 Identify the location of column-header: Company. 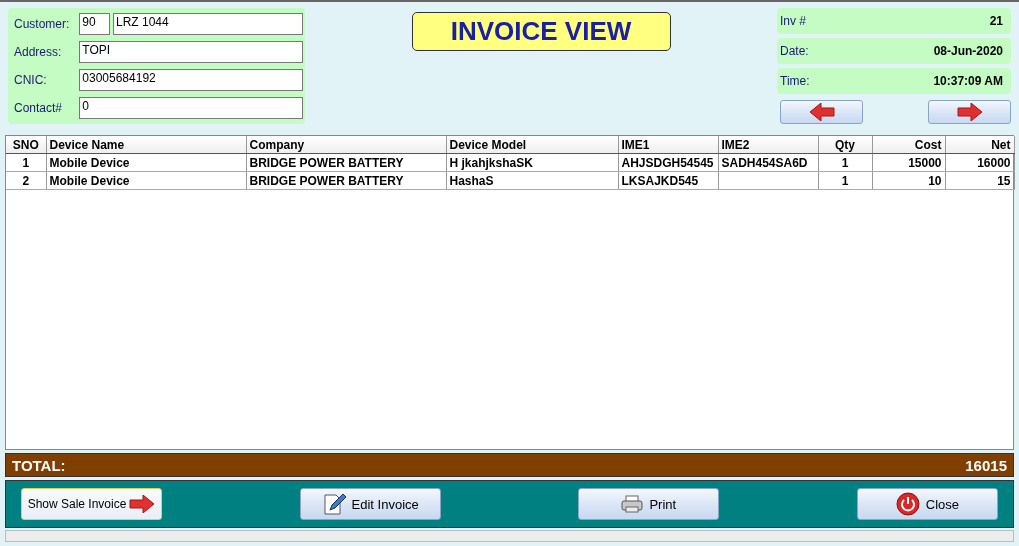
(346, 145).